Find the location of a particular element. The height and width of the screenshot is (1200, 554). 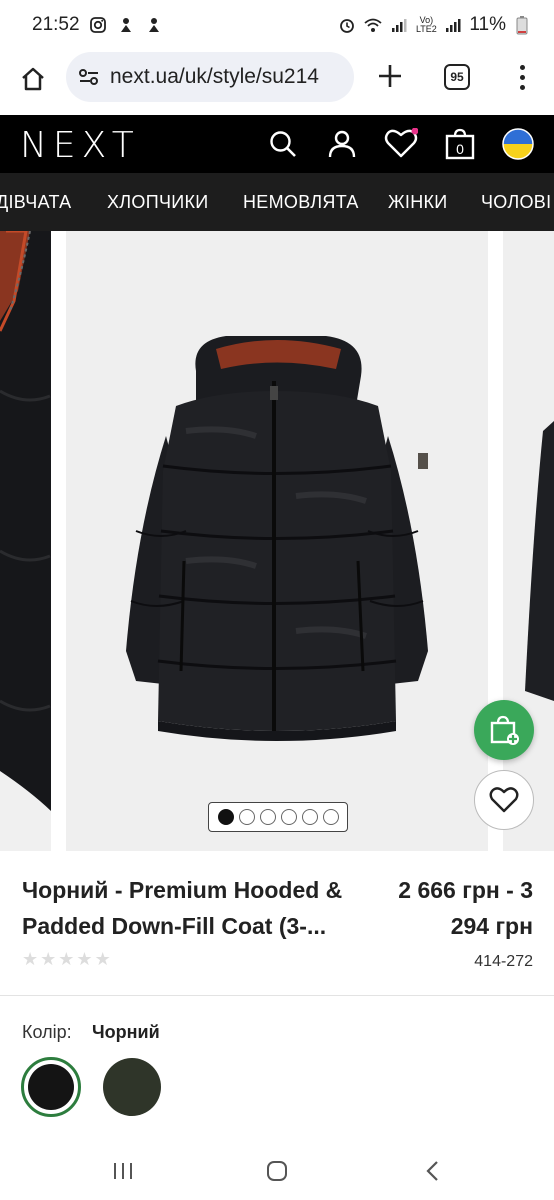

nav-item-boys: ХЛОПЧИКИ is located at coordinates (158, 202).